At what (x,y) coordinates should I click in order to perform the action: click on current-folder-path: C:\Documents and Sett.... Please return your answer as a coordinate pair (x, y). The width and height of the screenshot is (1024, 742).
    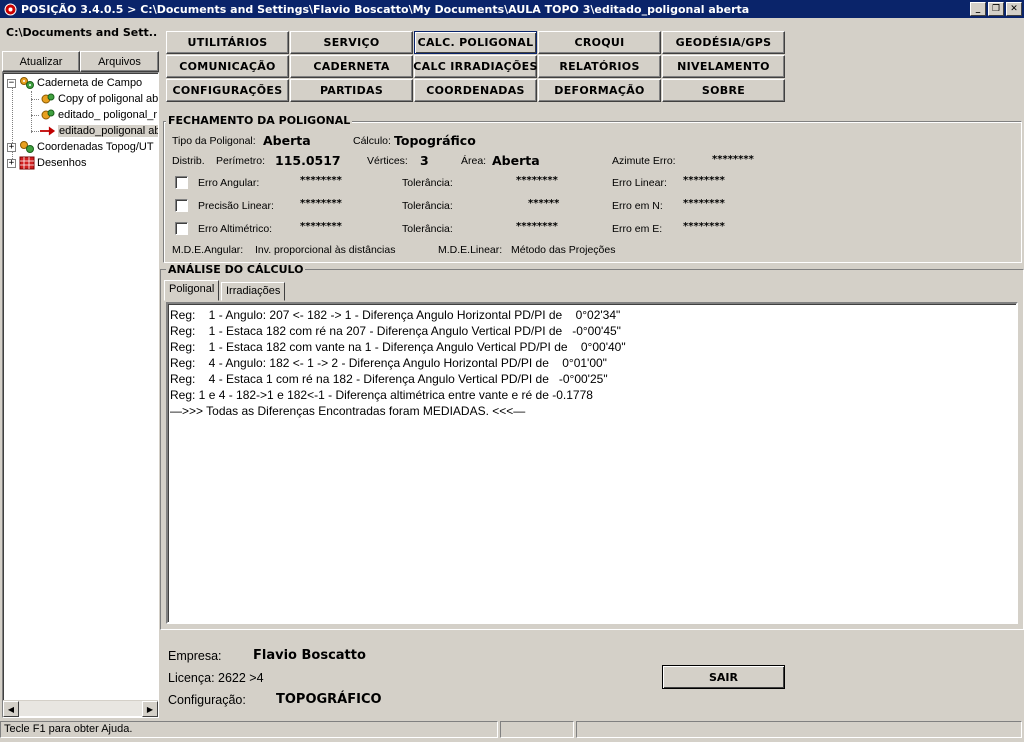
    Looking at the image, I should click on (82, 32).